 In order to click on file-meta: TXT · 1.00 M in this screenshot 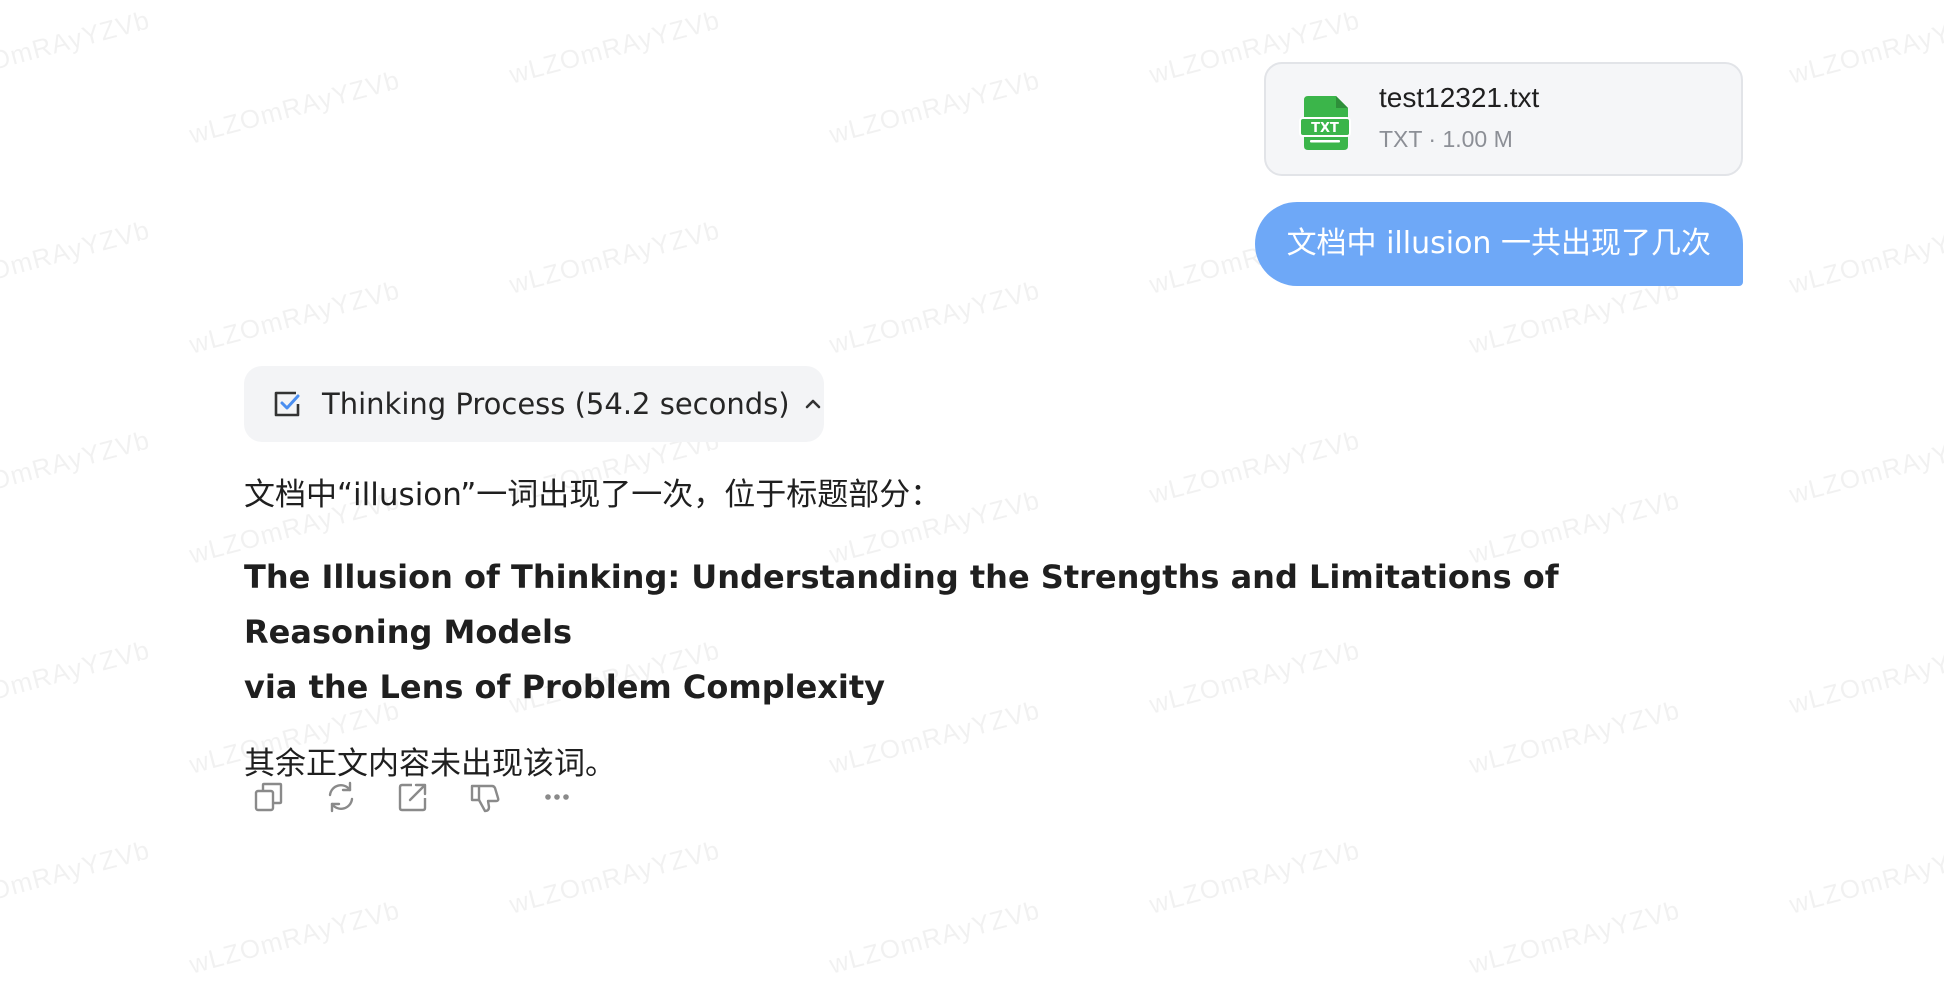, I will do `click(1446, 139)`.